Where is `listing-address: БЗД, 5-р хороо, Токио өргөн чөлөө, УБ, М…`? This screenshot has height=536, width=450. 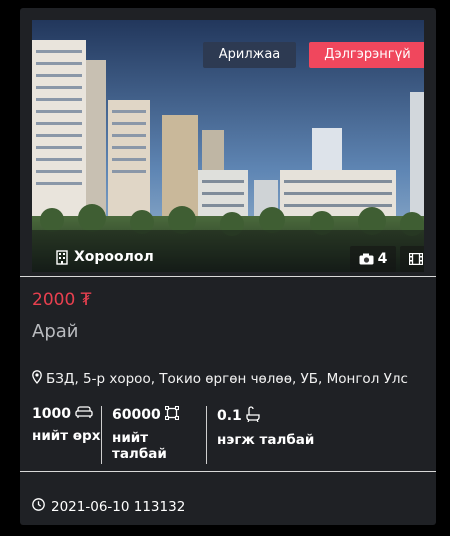
listing-address: БЗД, 5-р хороо, Токио өргөн чөлөө, УБ, М… is located at coordinates (220, 379).